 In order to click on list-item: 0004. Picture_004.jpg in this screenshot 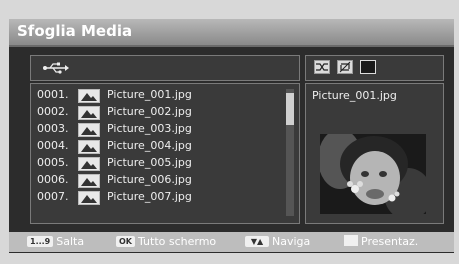, I will do `click(162, 147)`.